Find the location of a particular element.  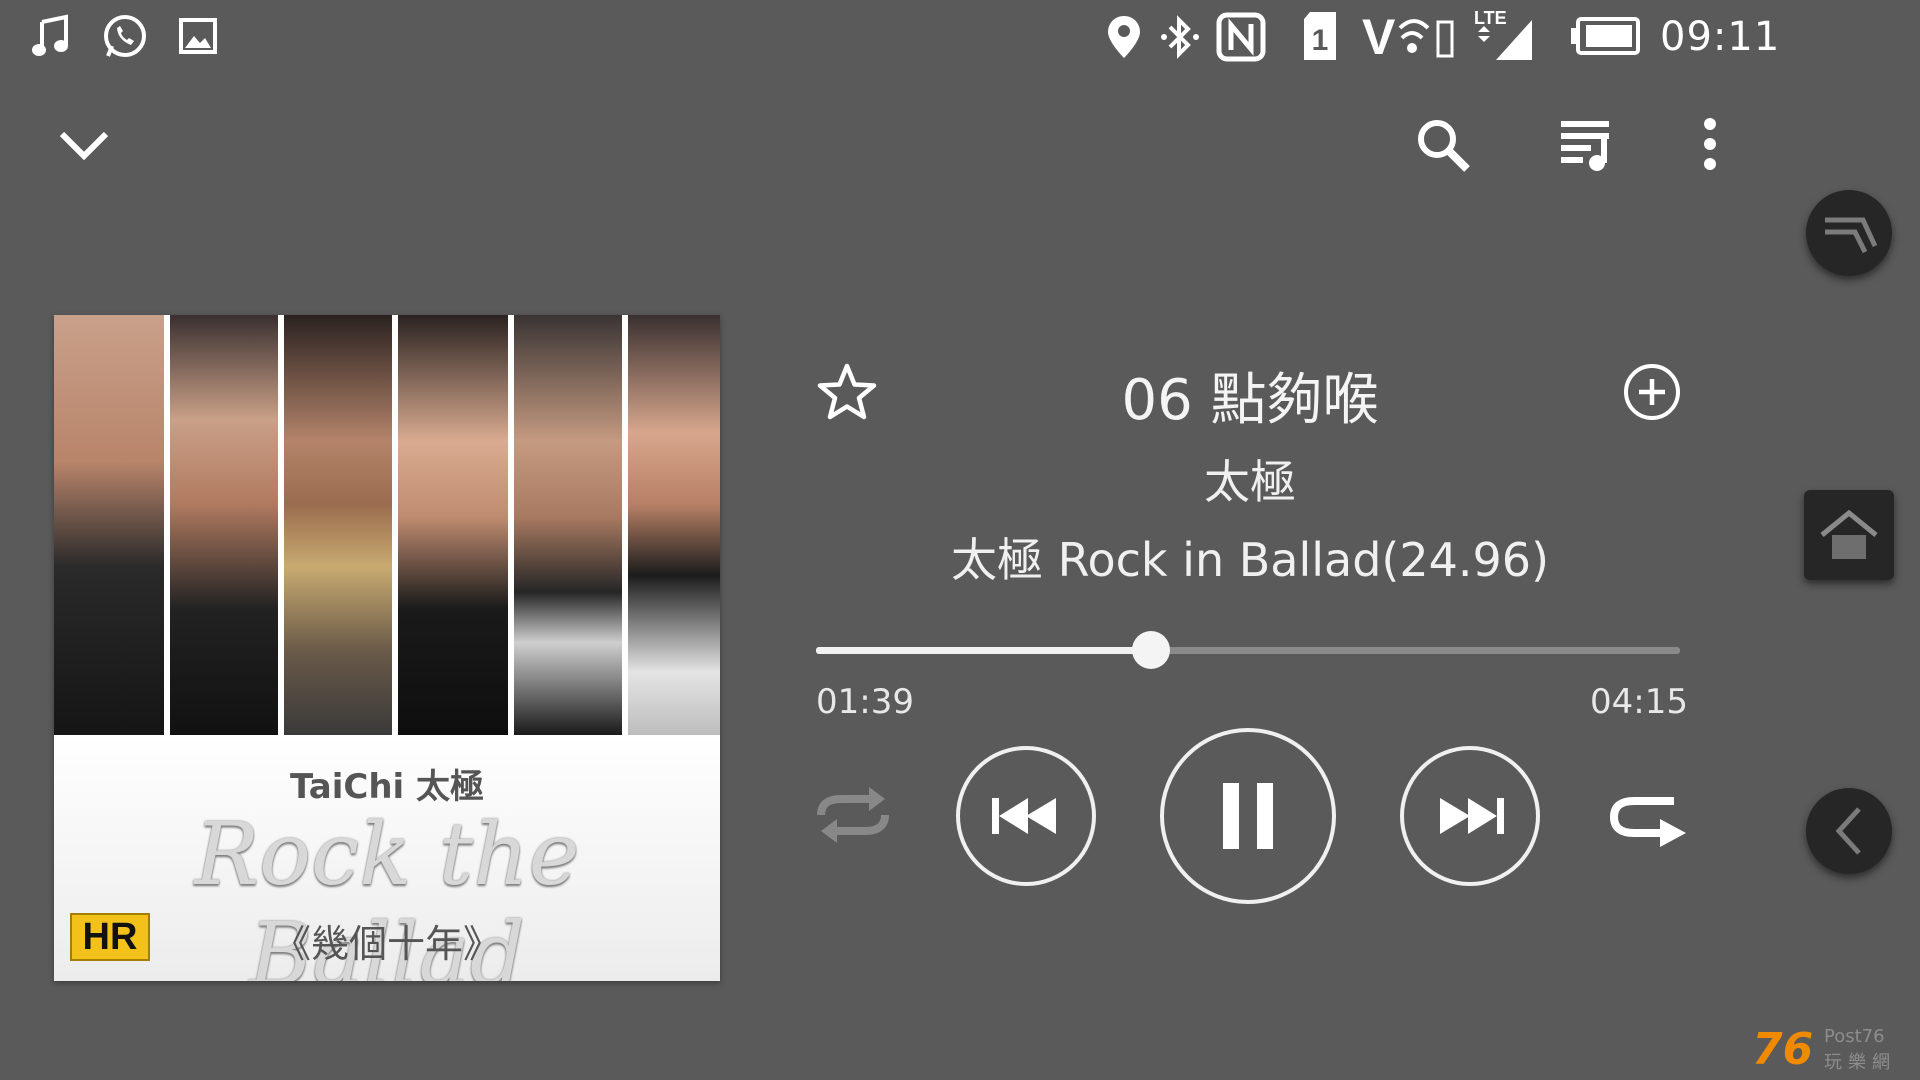

search-button is located at coordinates (1443, 145).